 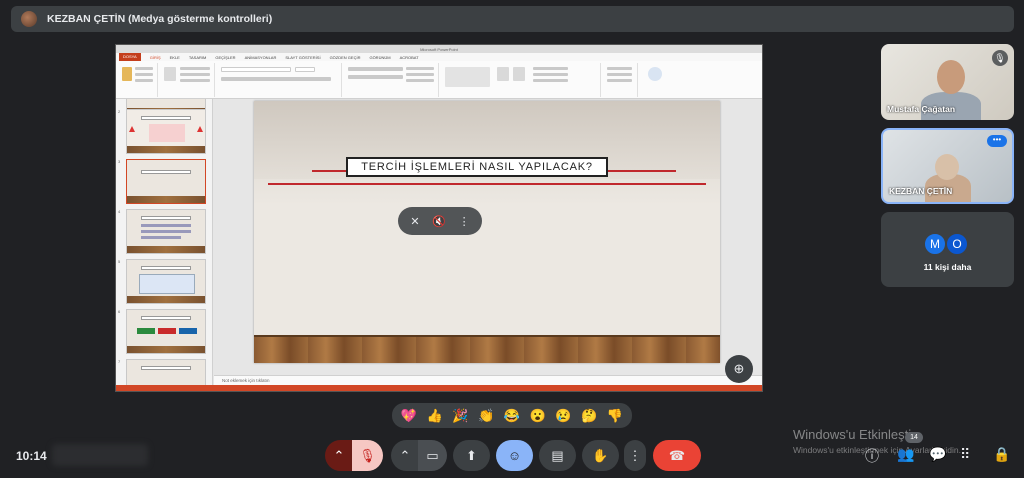 I want to click on leave-call-button: ☎, so click(x=677, y=455).